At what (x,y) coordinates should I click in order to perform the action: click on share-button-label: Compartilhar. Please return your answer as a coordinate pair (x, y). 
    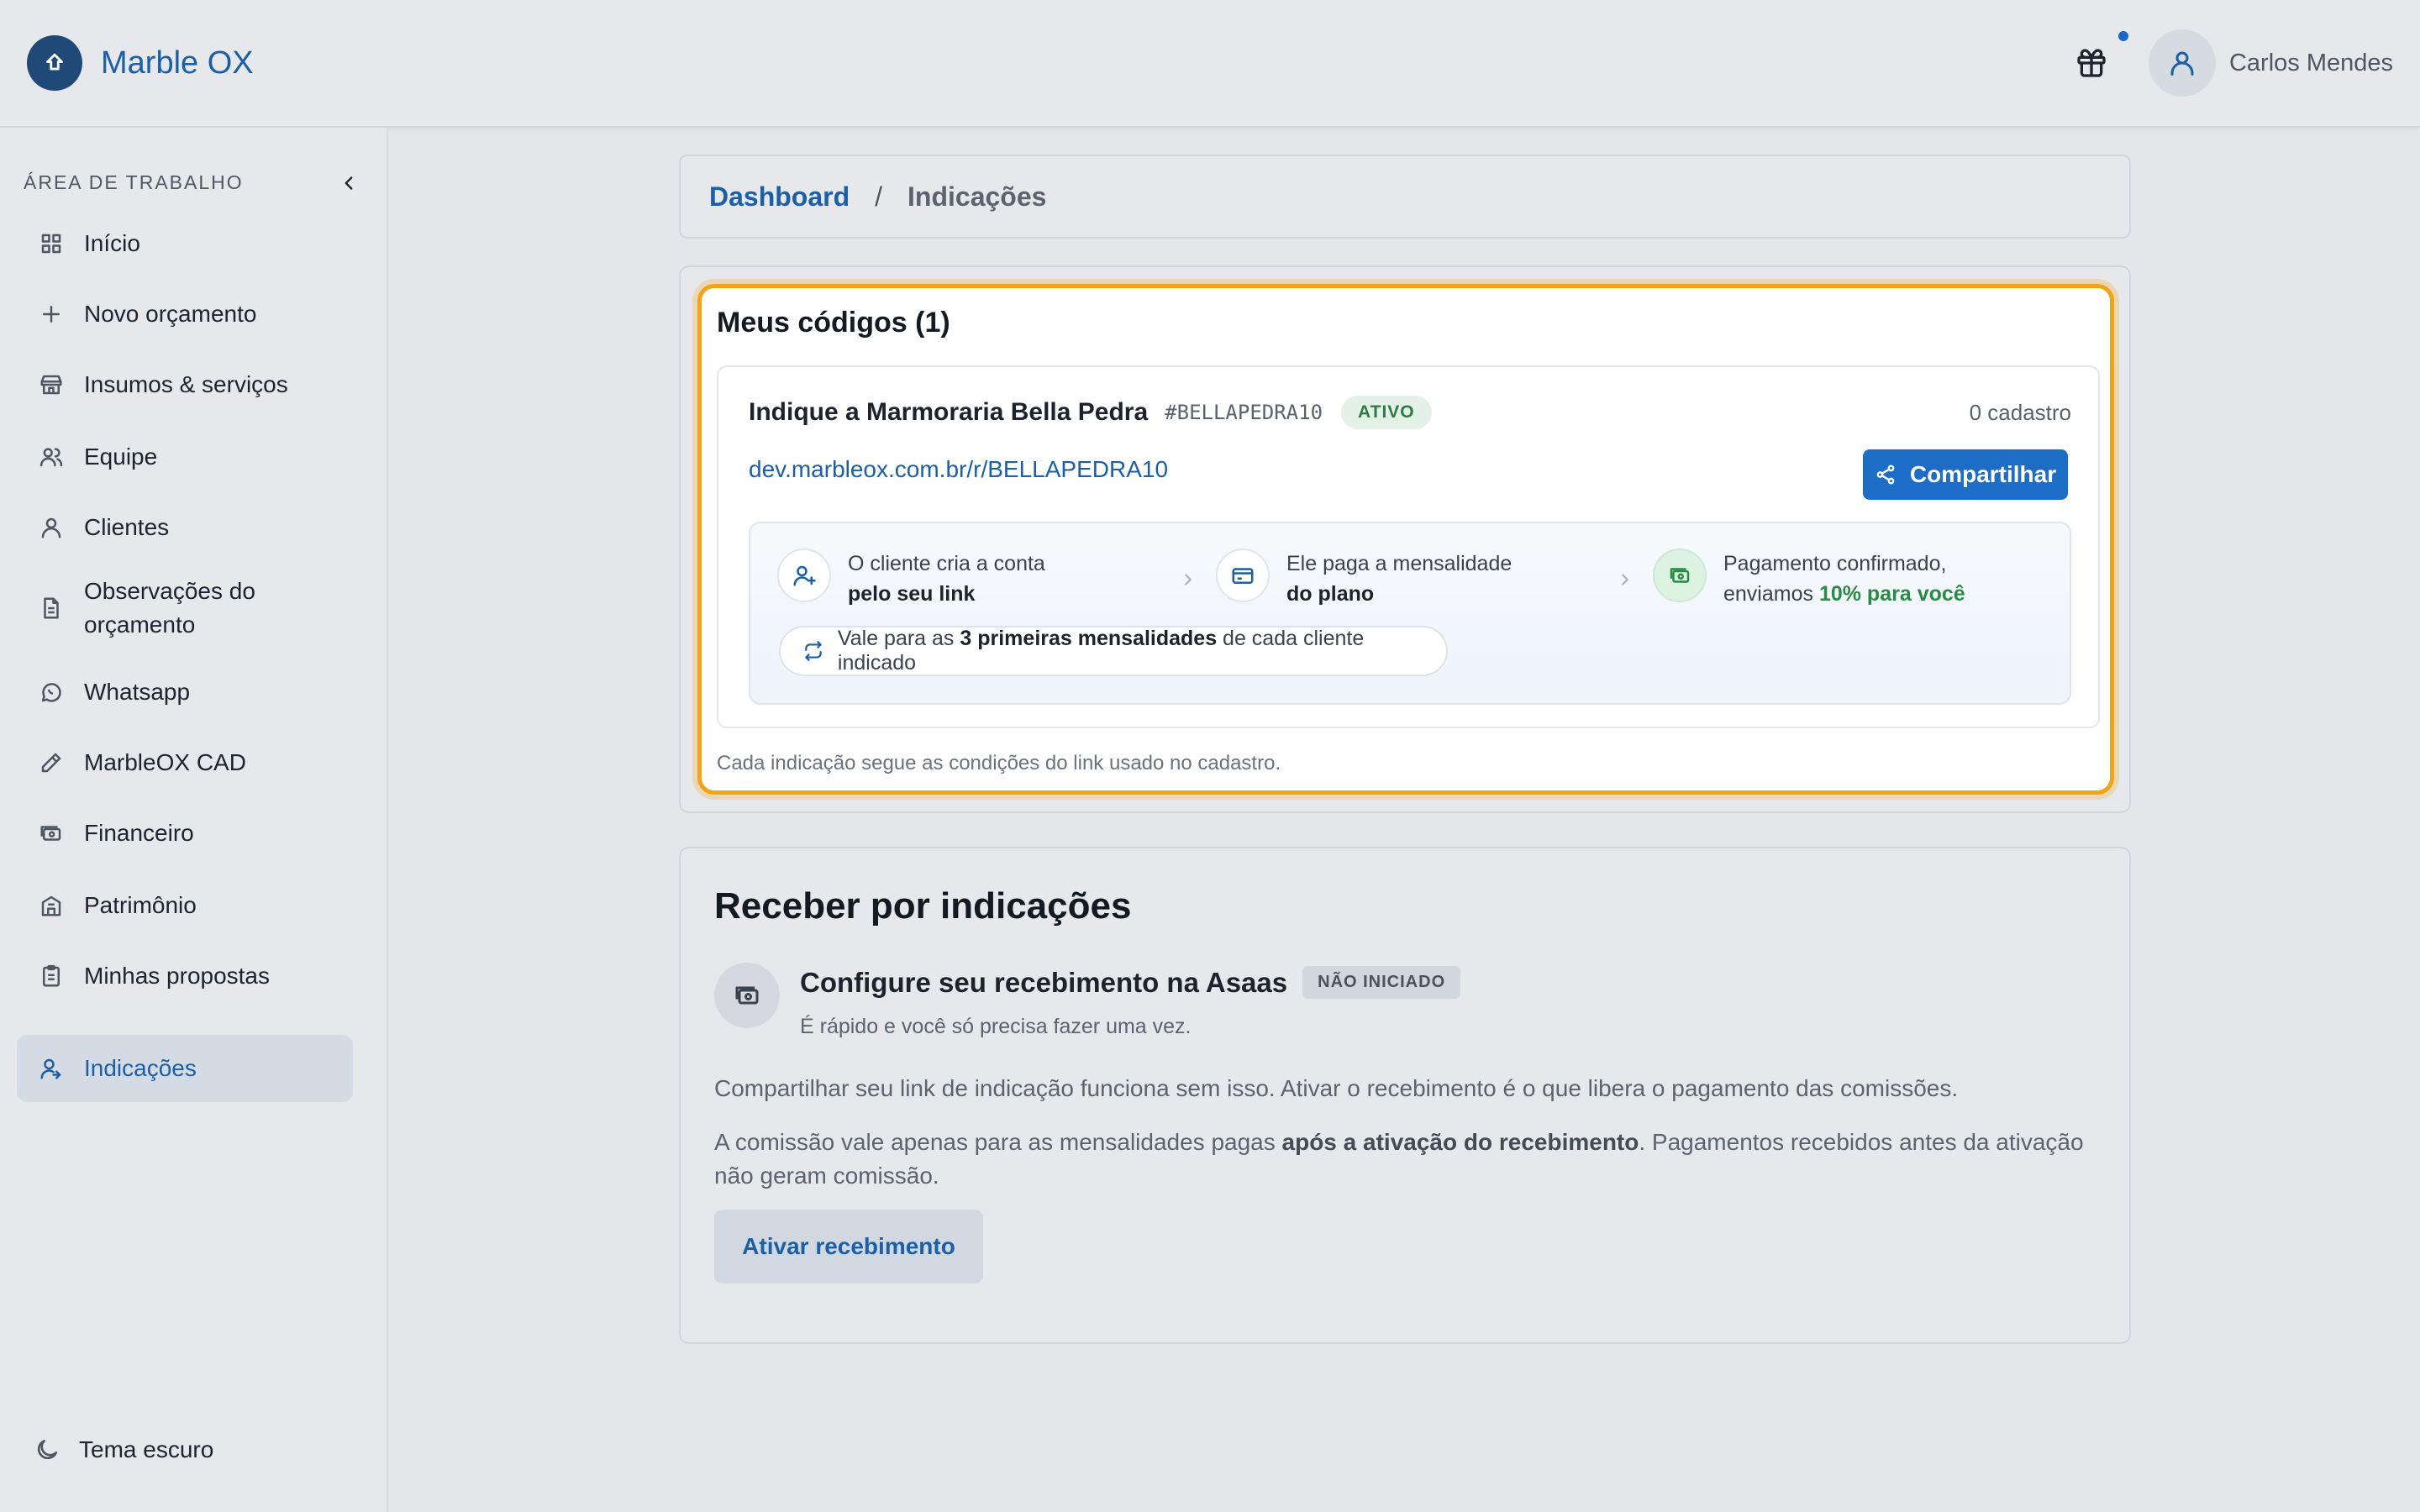
    Looking at the image, I should click on (1983, 474).